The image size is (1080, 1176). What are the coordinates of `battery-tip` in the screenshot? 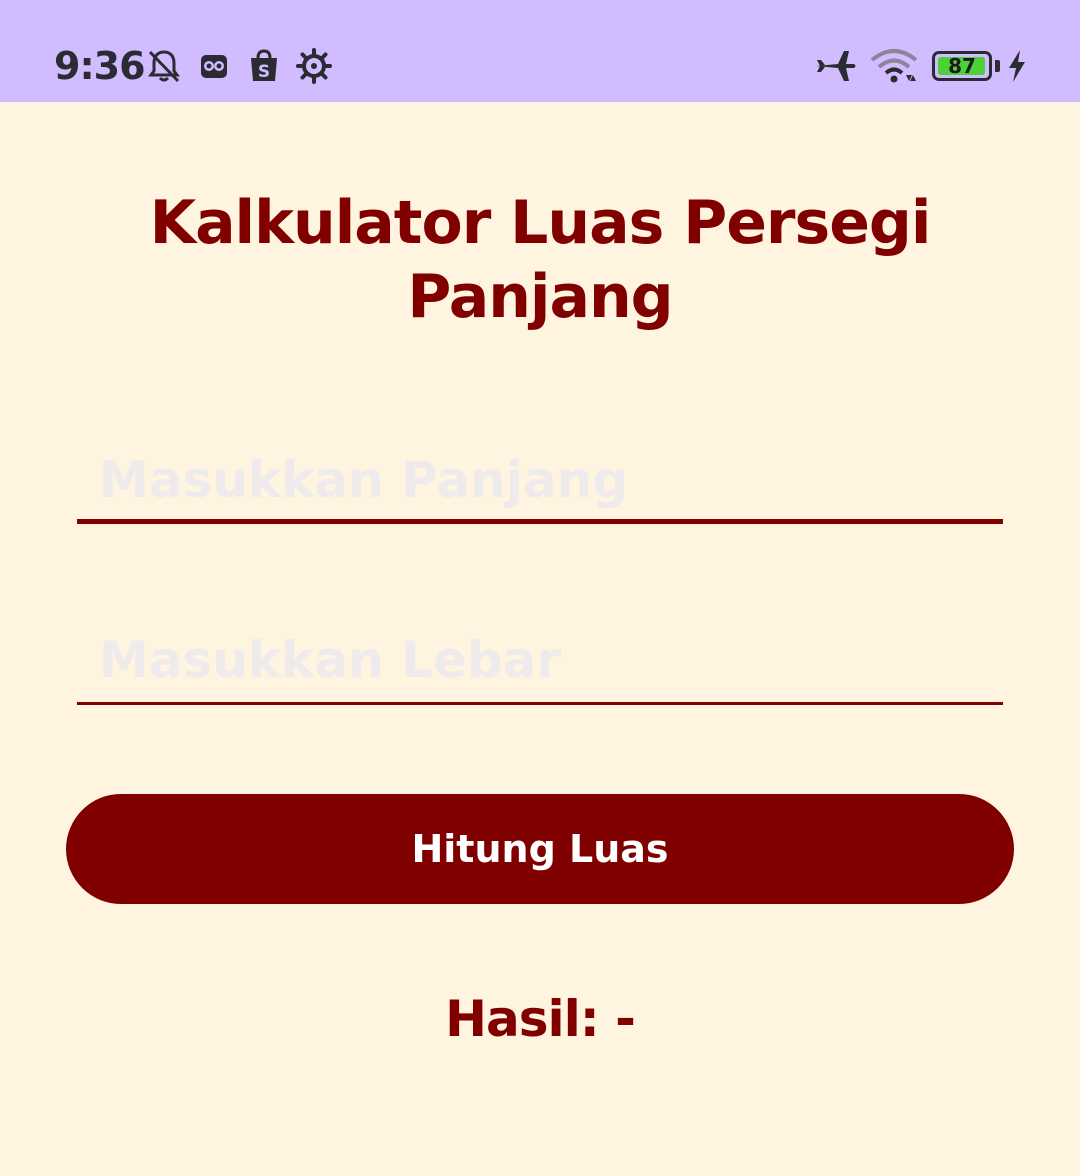 It's located at (997, 66).